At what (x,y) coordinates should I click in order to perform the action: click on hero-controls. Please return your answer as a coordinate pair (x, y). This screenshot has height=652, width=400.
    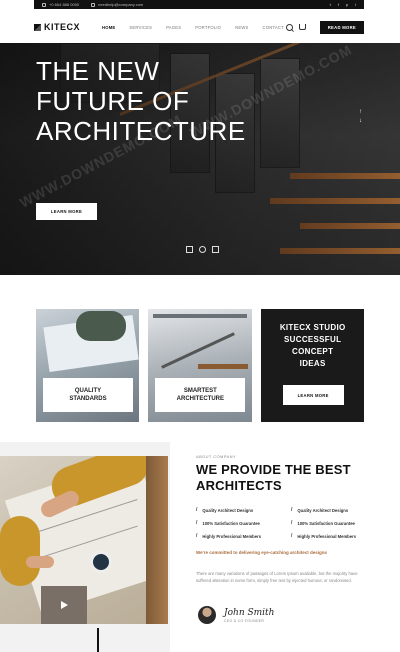
    Looking at the image, I should click on (202, 249).